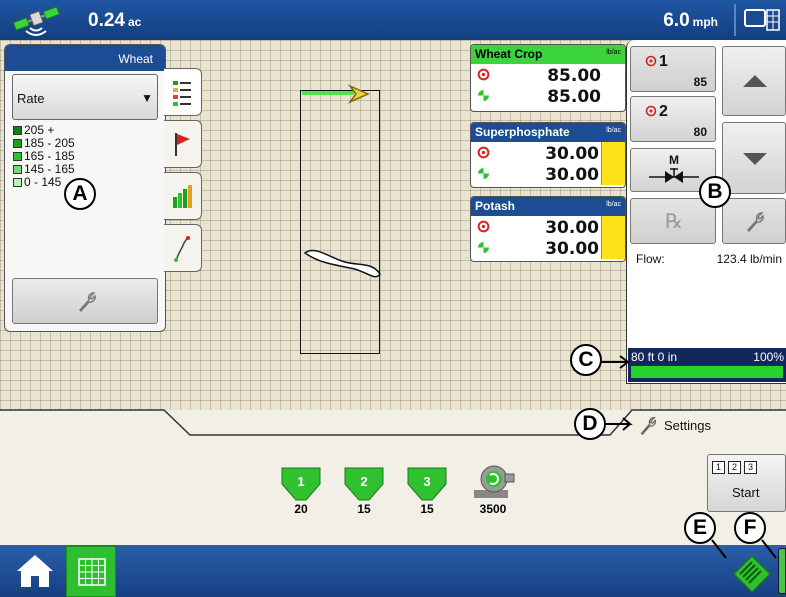 Image resolution: width=786 pixels, height=597 pixels. What do you see at coordinates (31, 98) in the screenshot?
I see `dropdown-value: Rate` at bounding box center [31, 98].